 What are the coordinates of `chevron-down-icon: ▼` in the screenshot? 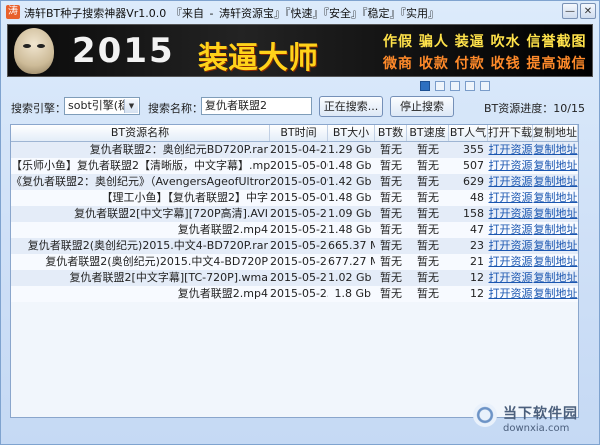 It's located at (131, 106).